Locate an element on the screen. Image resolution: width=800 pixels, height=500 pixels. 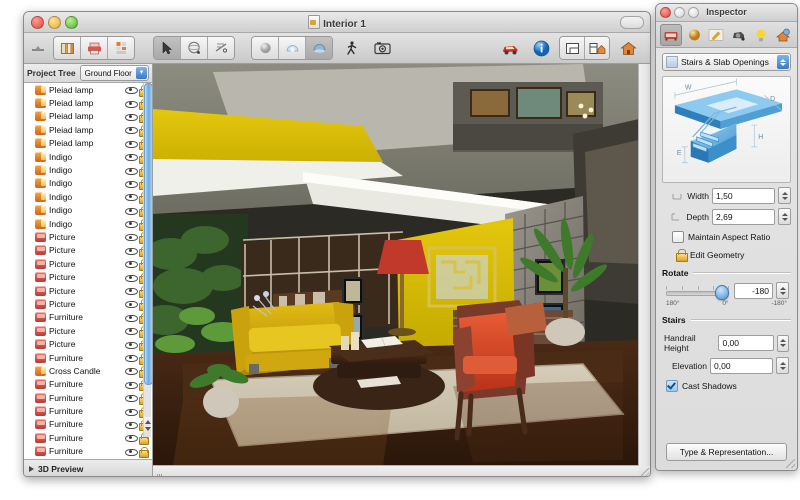
cast-shadows-checkbox is located at coordinates (672, 386).